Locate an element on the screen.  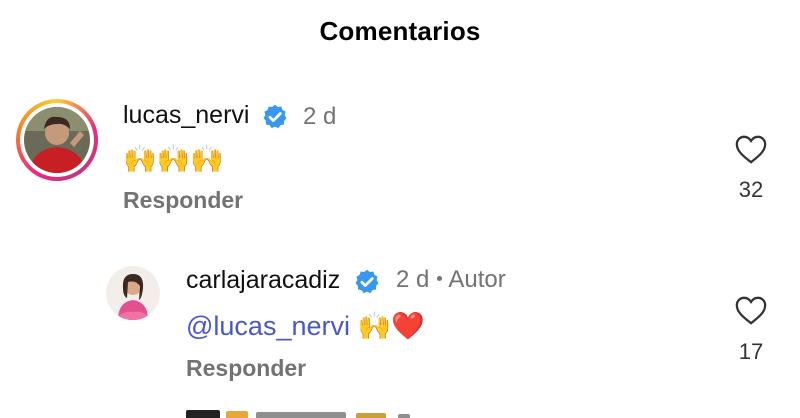
comment-text: @lucas_nervi 🙌❤️ is located at coordinates (305, 326).